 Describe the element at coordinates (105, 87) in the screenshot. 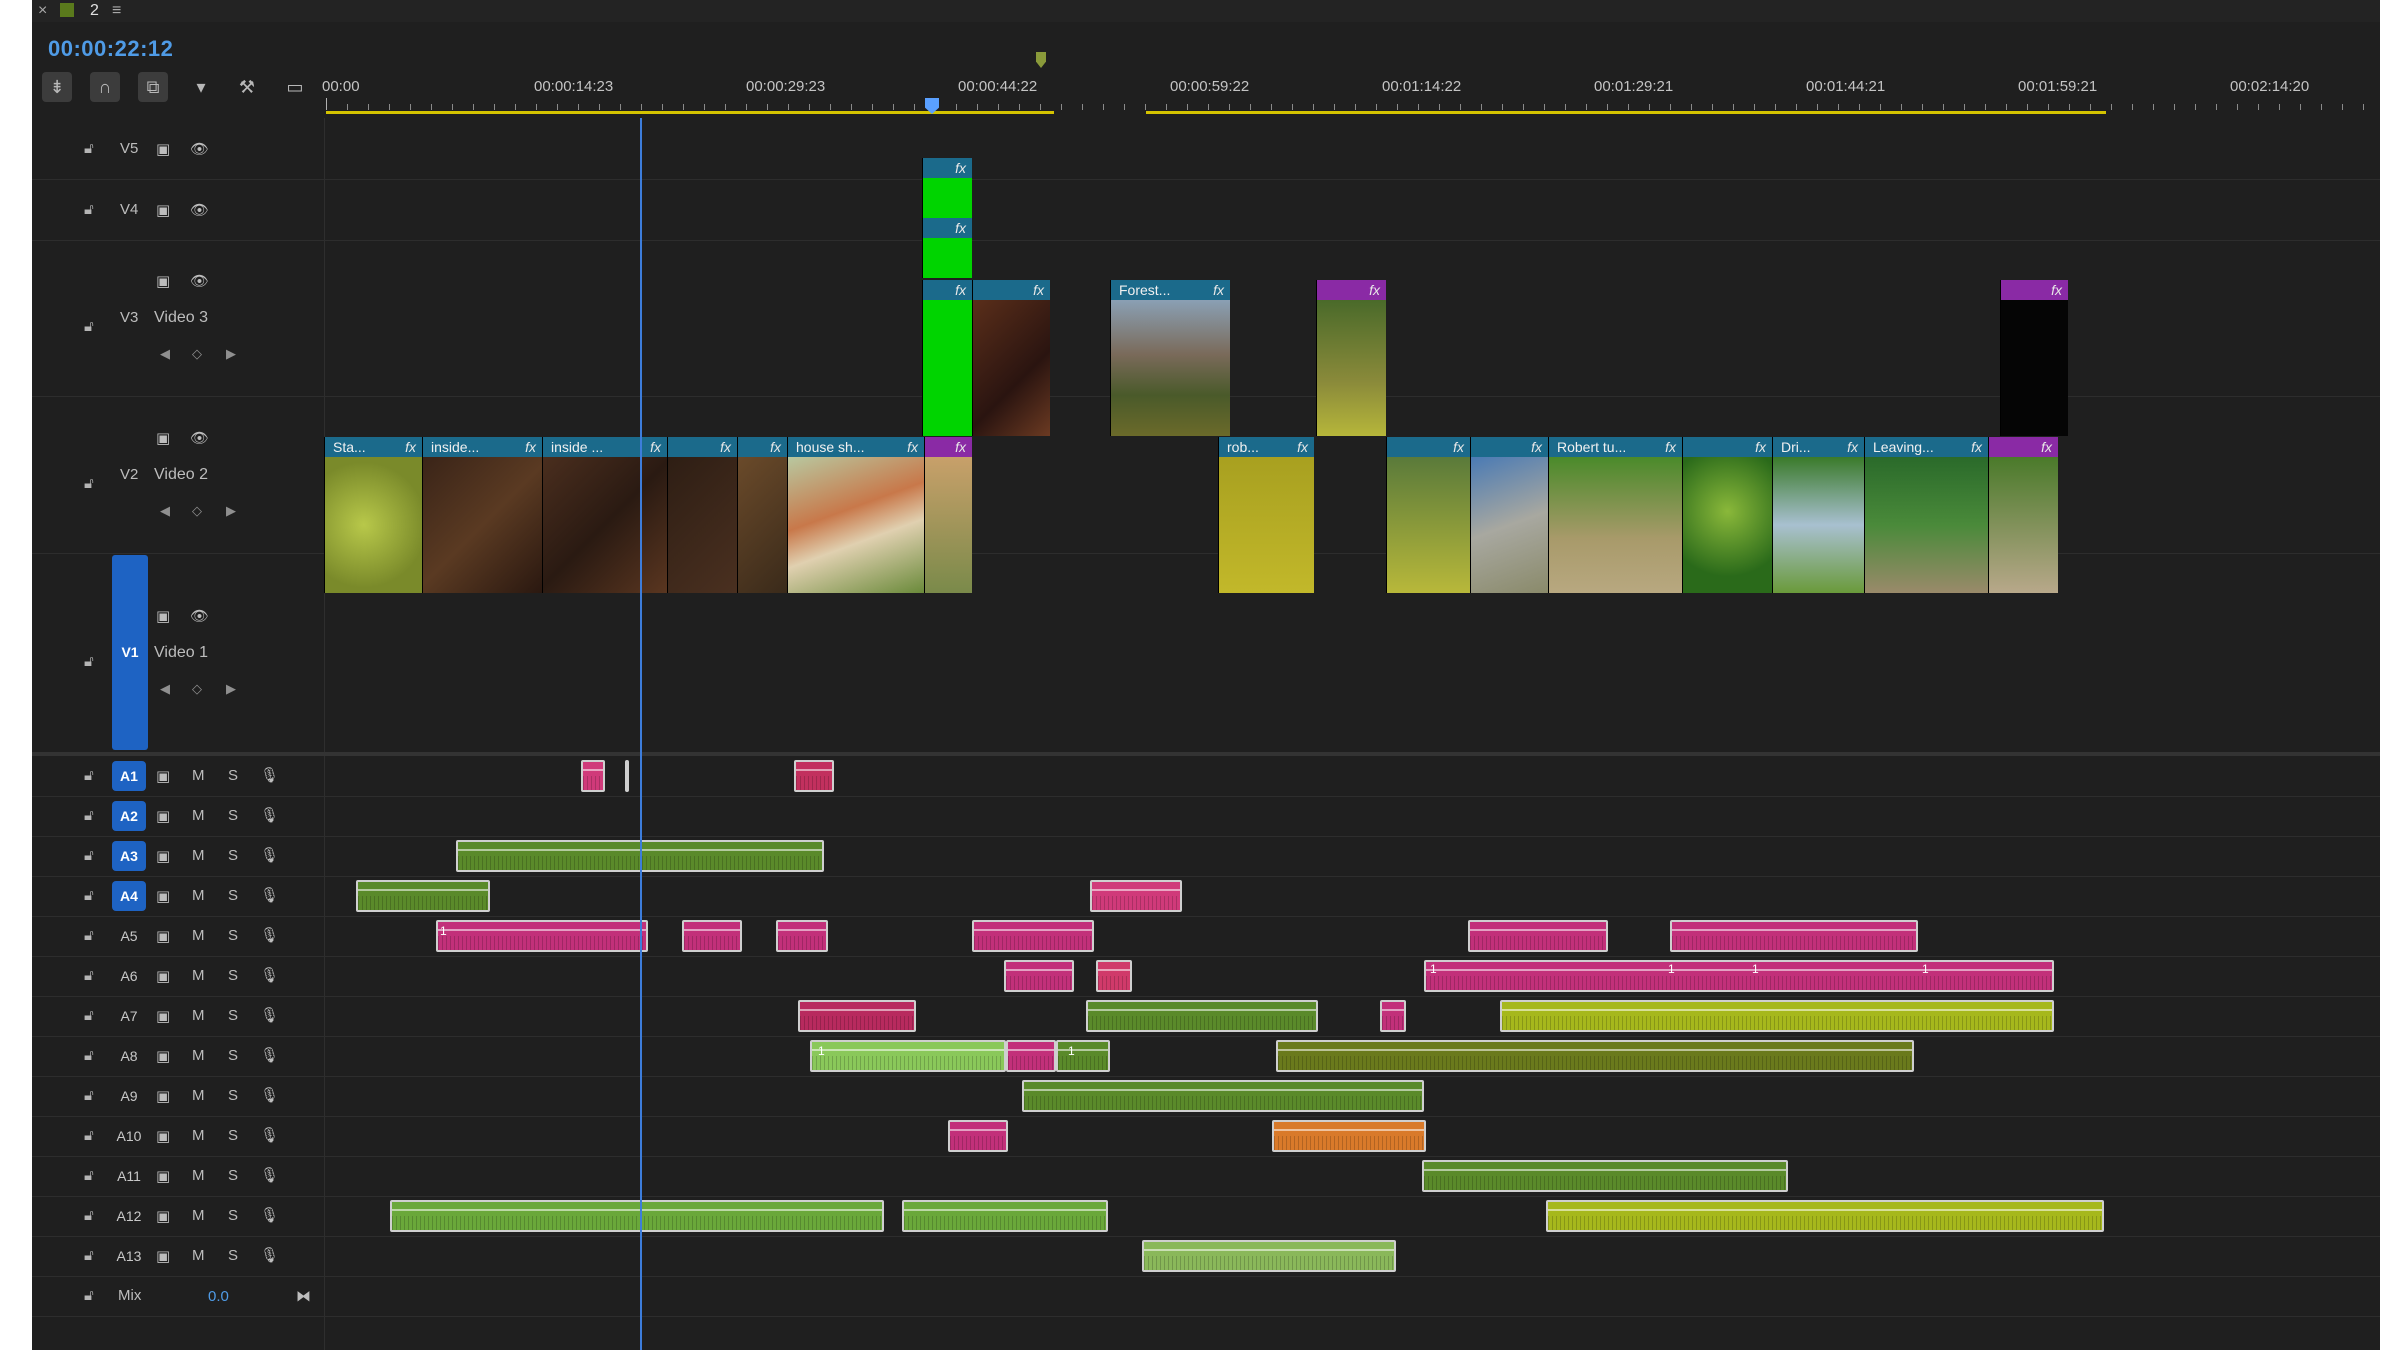

I see `snap-icon: ∩` at that location.